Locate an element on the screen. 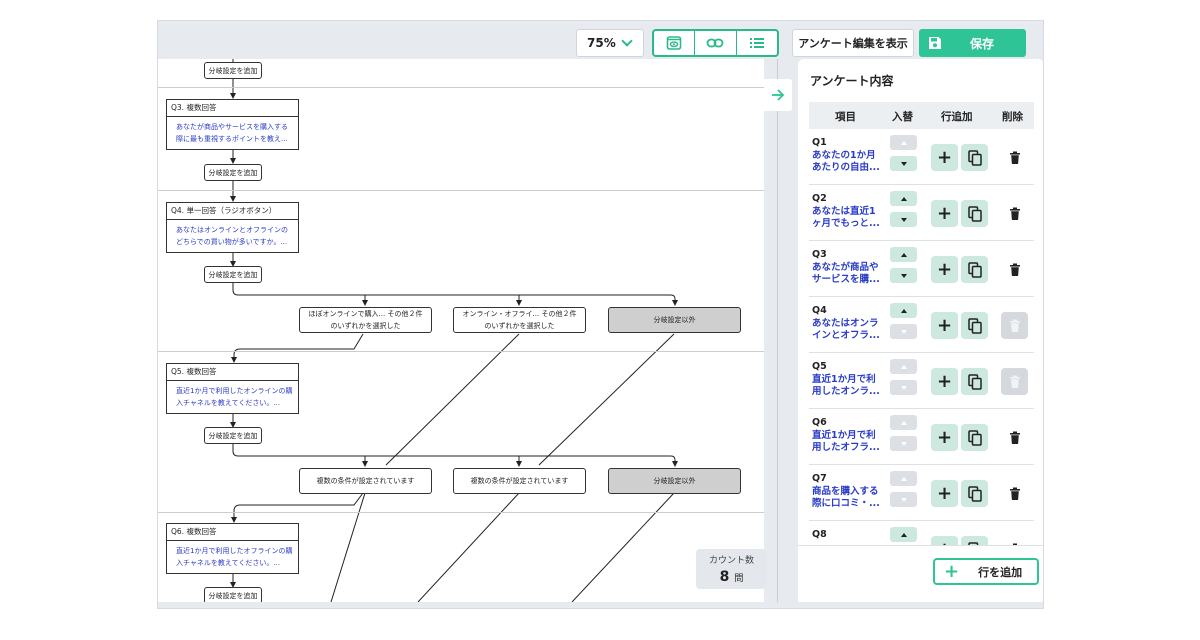 This screenshot has height=640, width=1200. question-row: Q5 直近1か月で利 用したオンラ... + is located at coordinates (921, 381).